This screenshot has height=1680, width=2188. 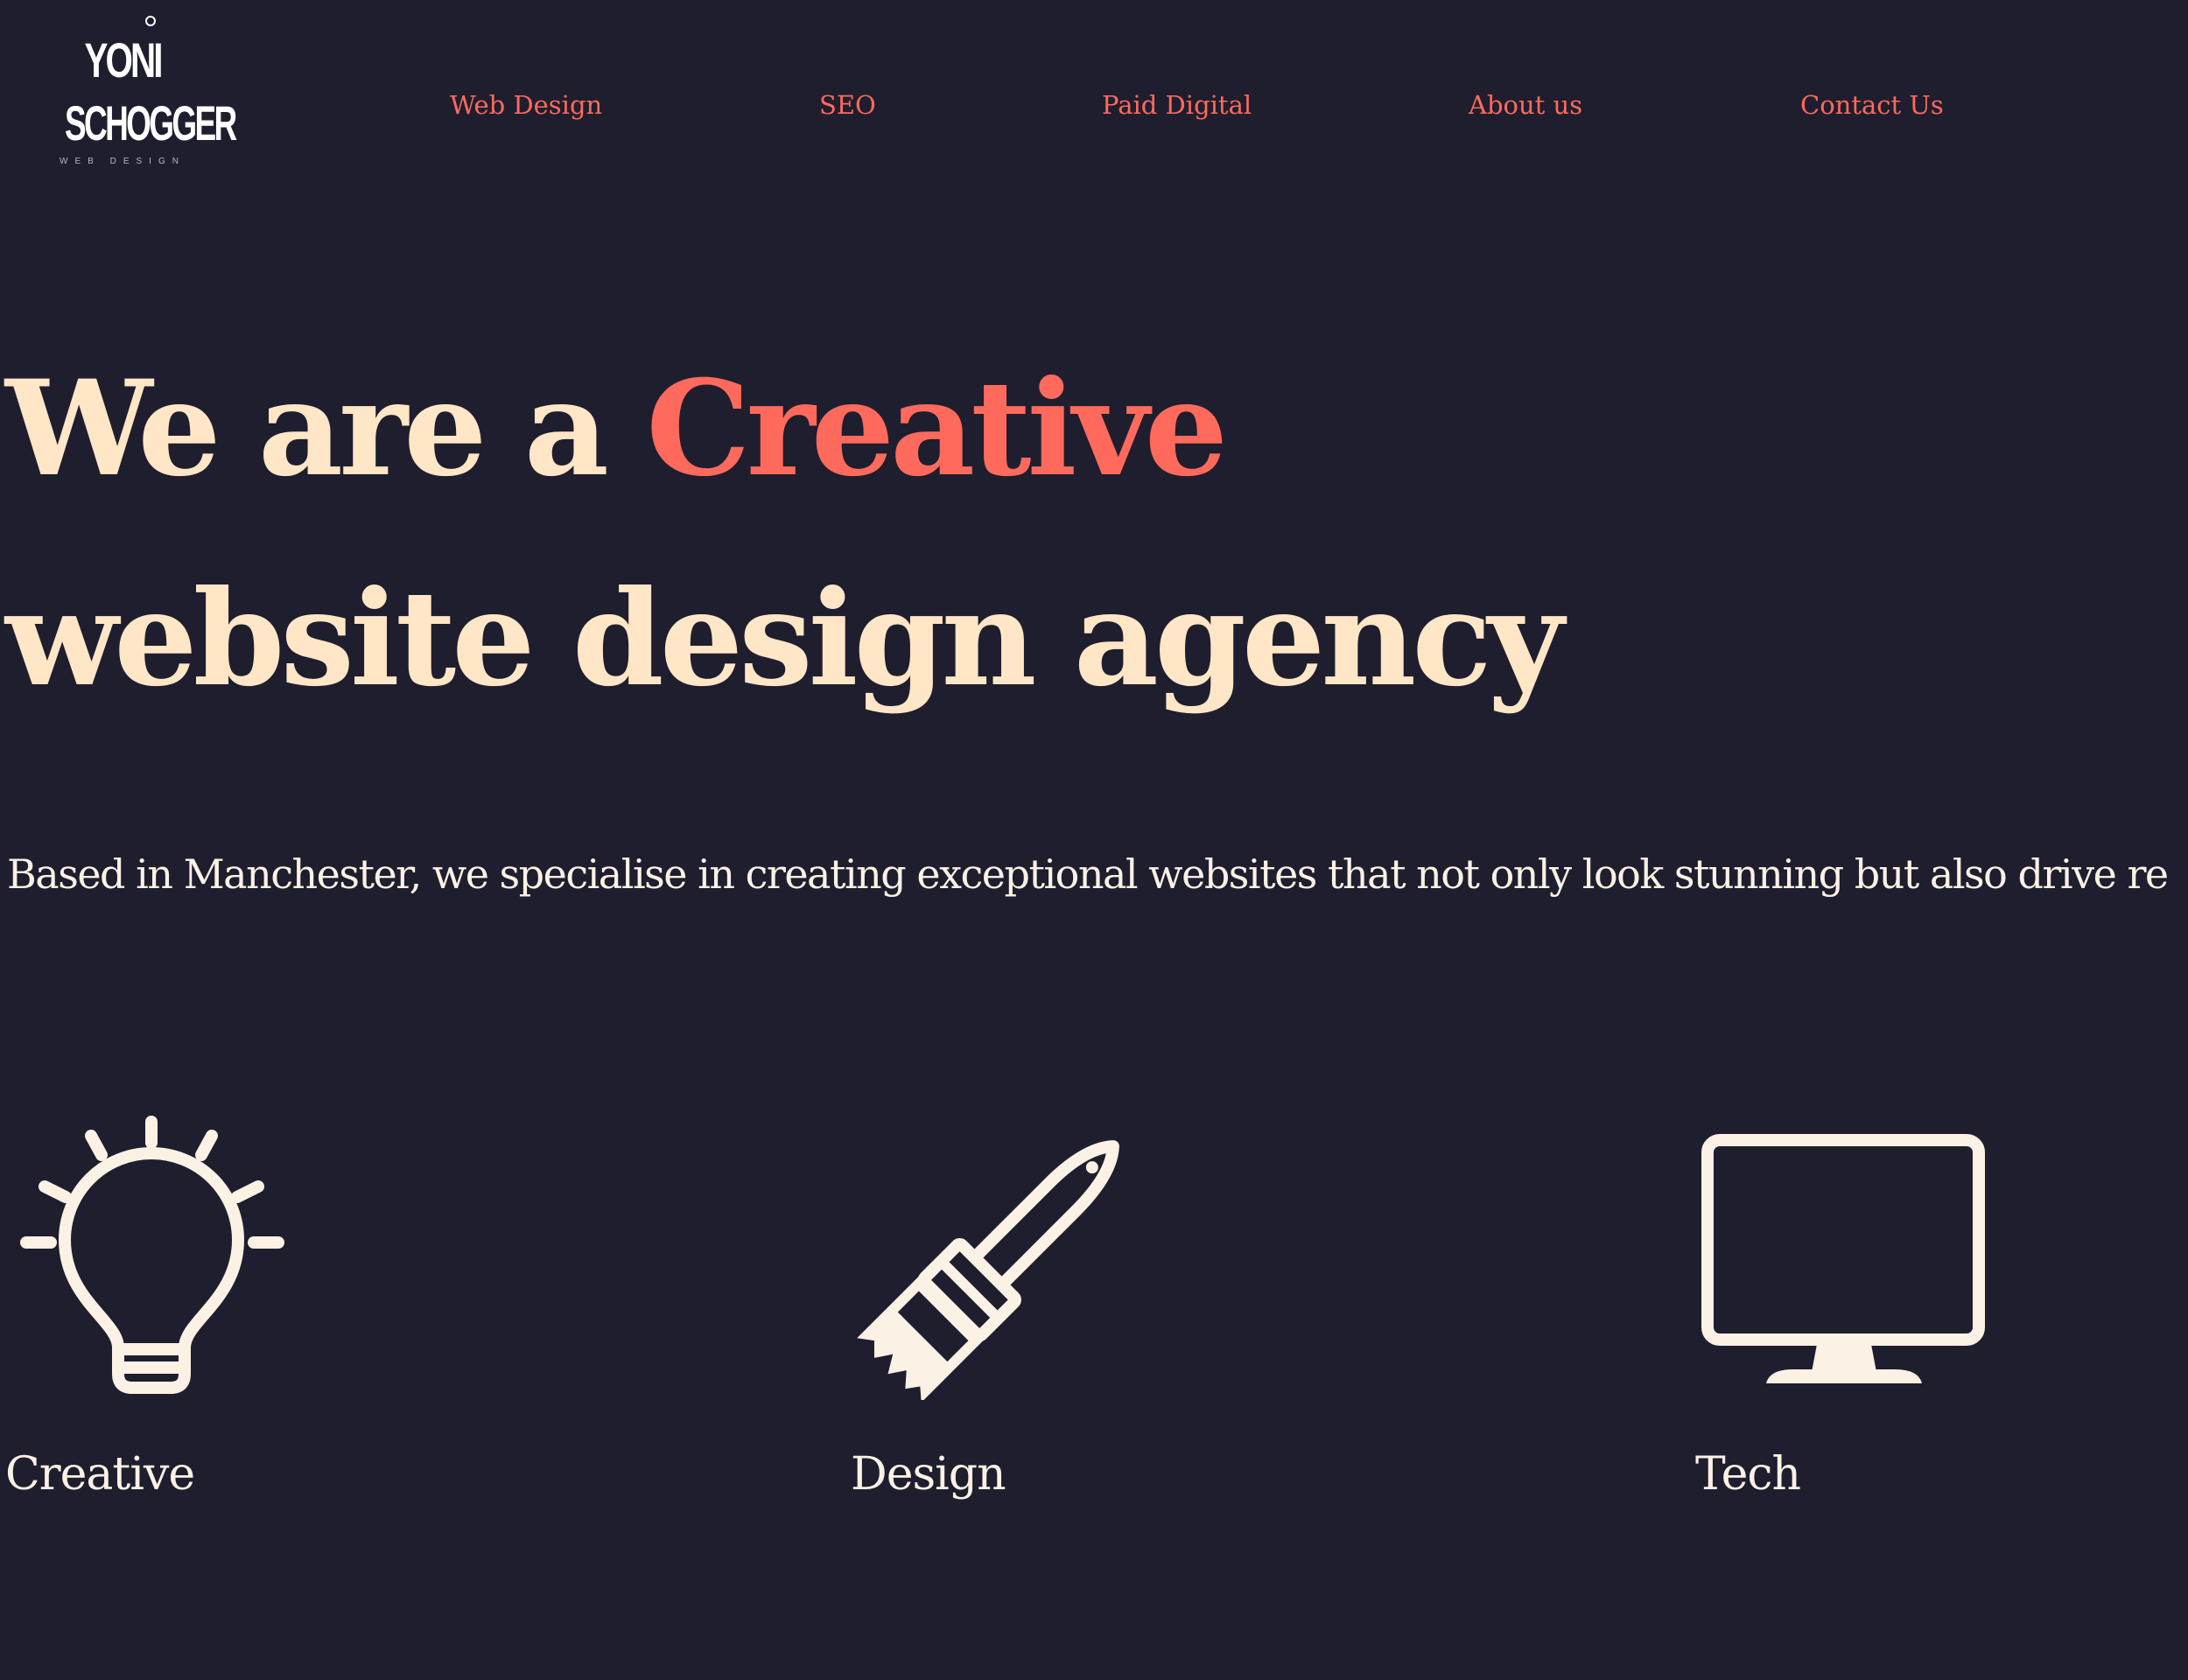 What do you see at coordinates (1748, 1474) in the screenshot?
I see `feature-tech-label: Tech` at bounding box center [1748, 1474].